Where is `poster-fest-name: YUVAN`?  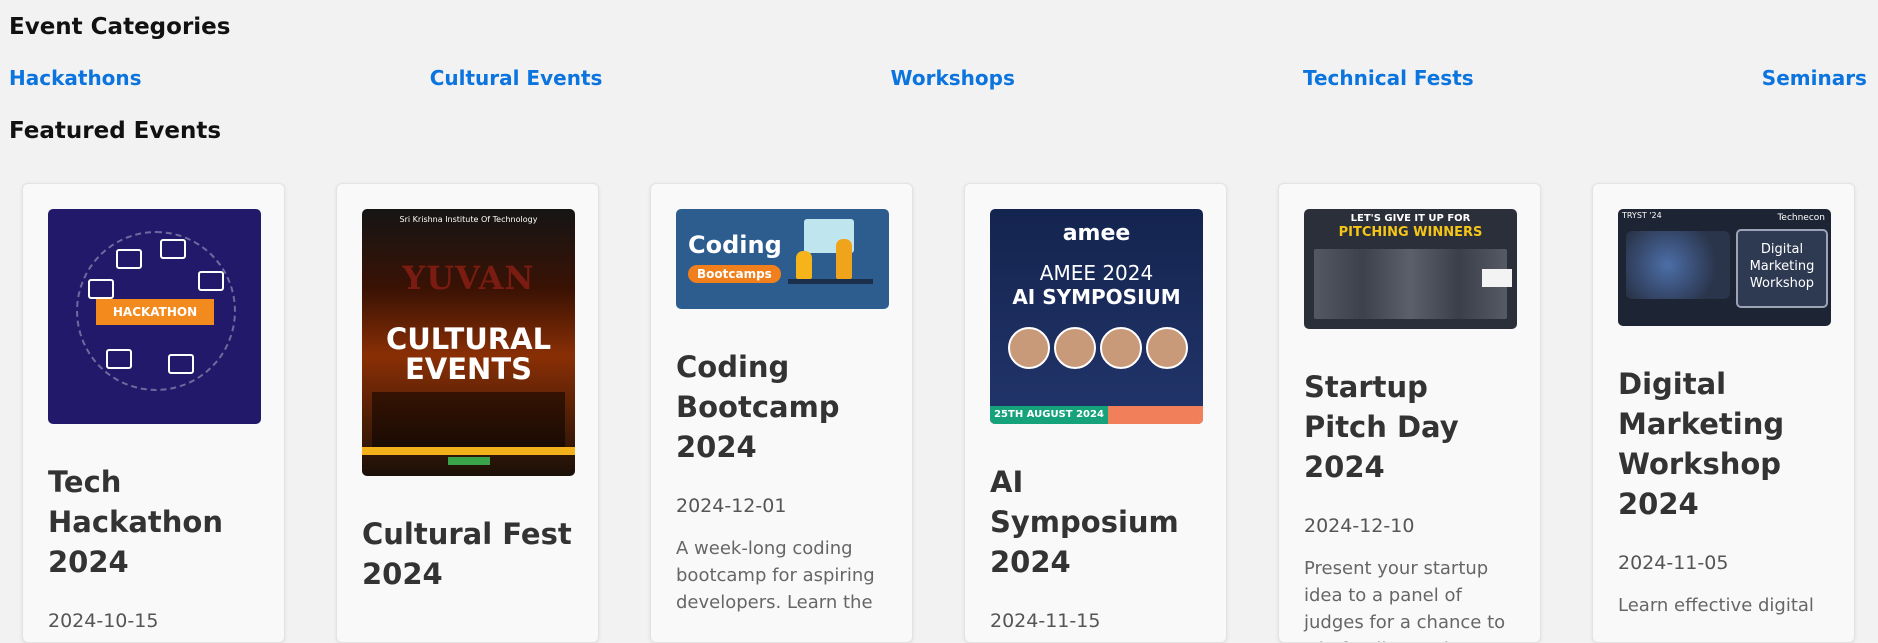
poster-fest-name: YUVAN is located at coordinates (468, 278).